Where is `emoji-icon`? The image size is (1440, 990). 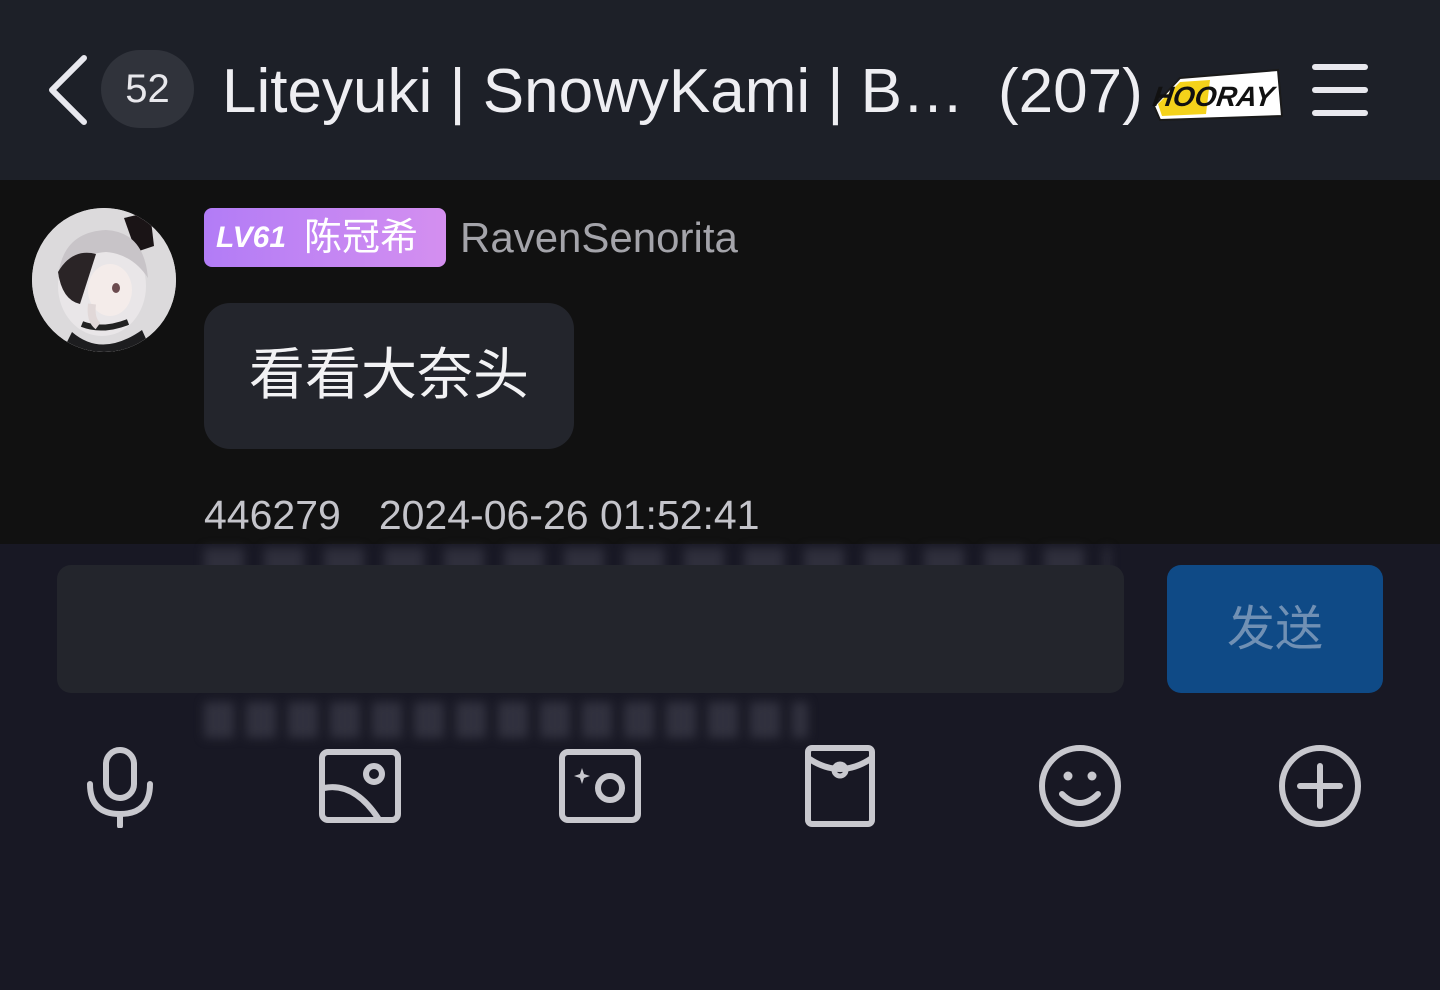
emoji-icon is located at coordinates (1080, 786).